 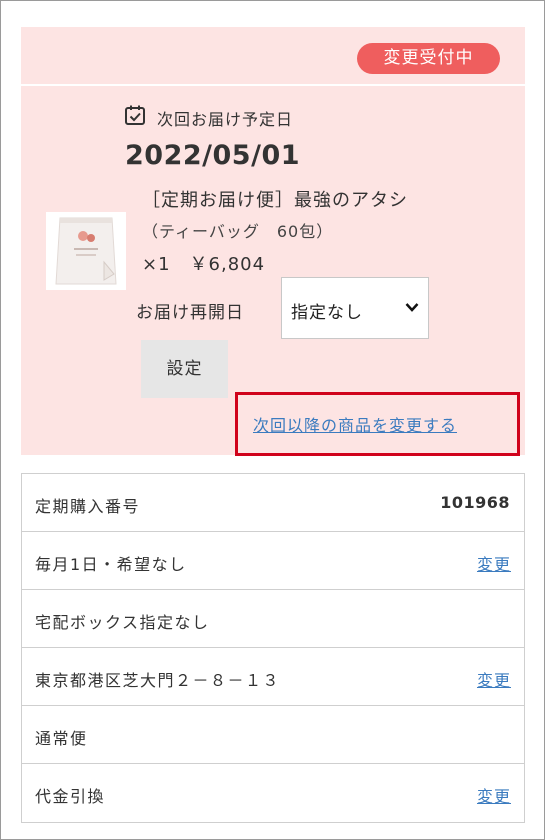 I want to click on resume-date-select: 指定なし, so click(x=355, y=308).